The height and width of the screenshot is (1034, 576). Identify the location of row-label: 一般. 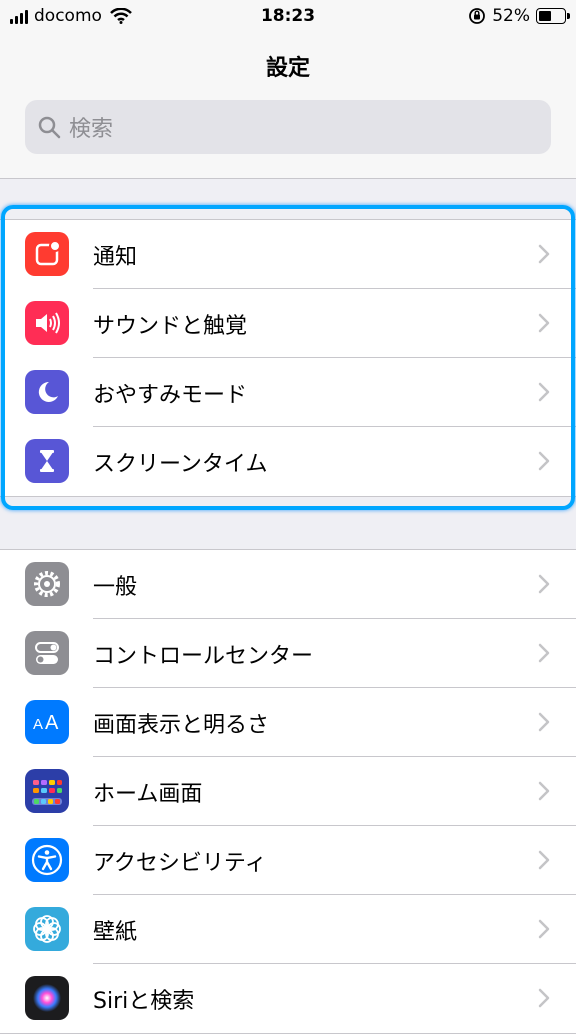
(115, 587).